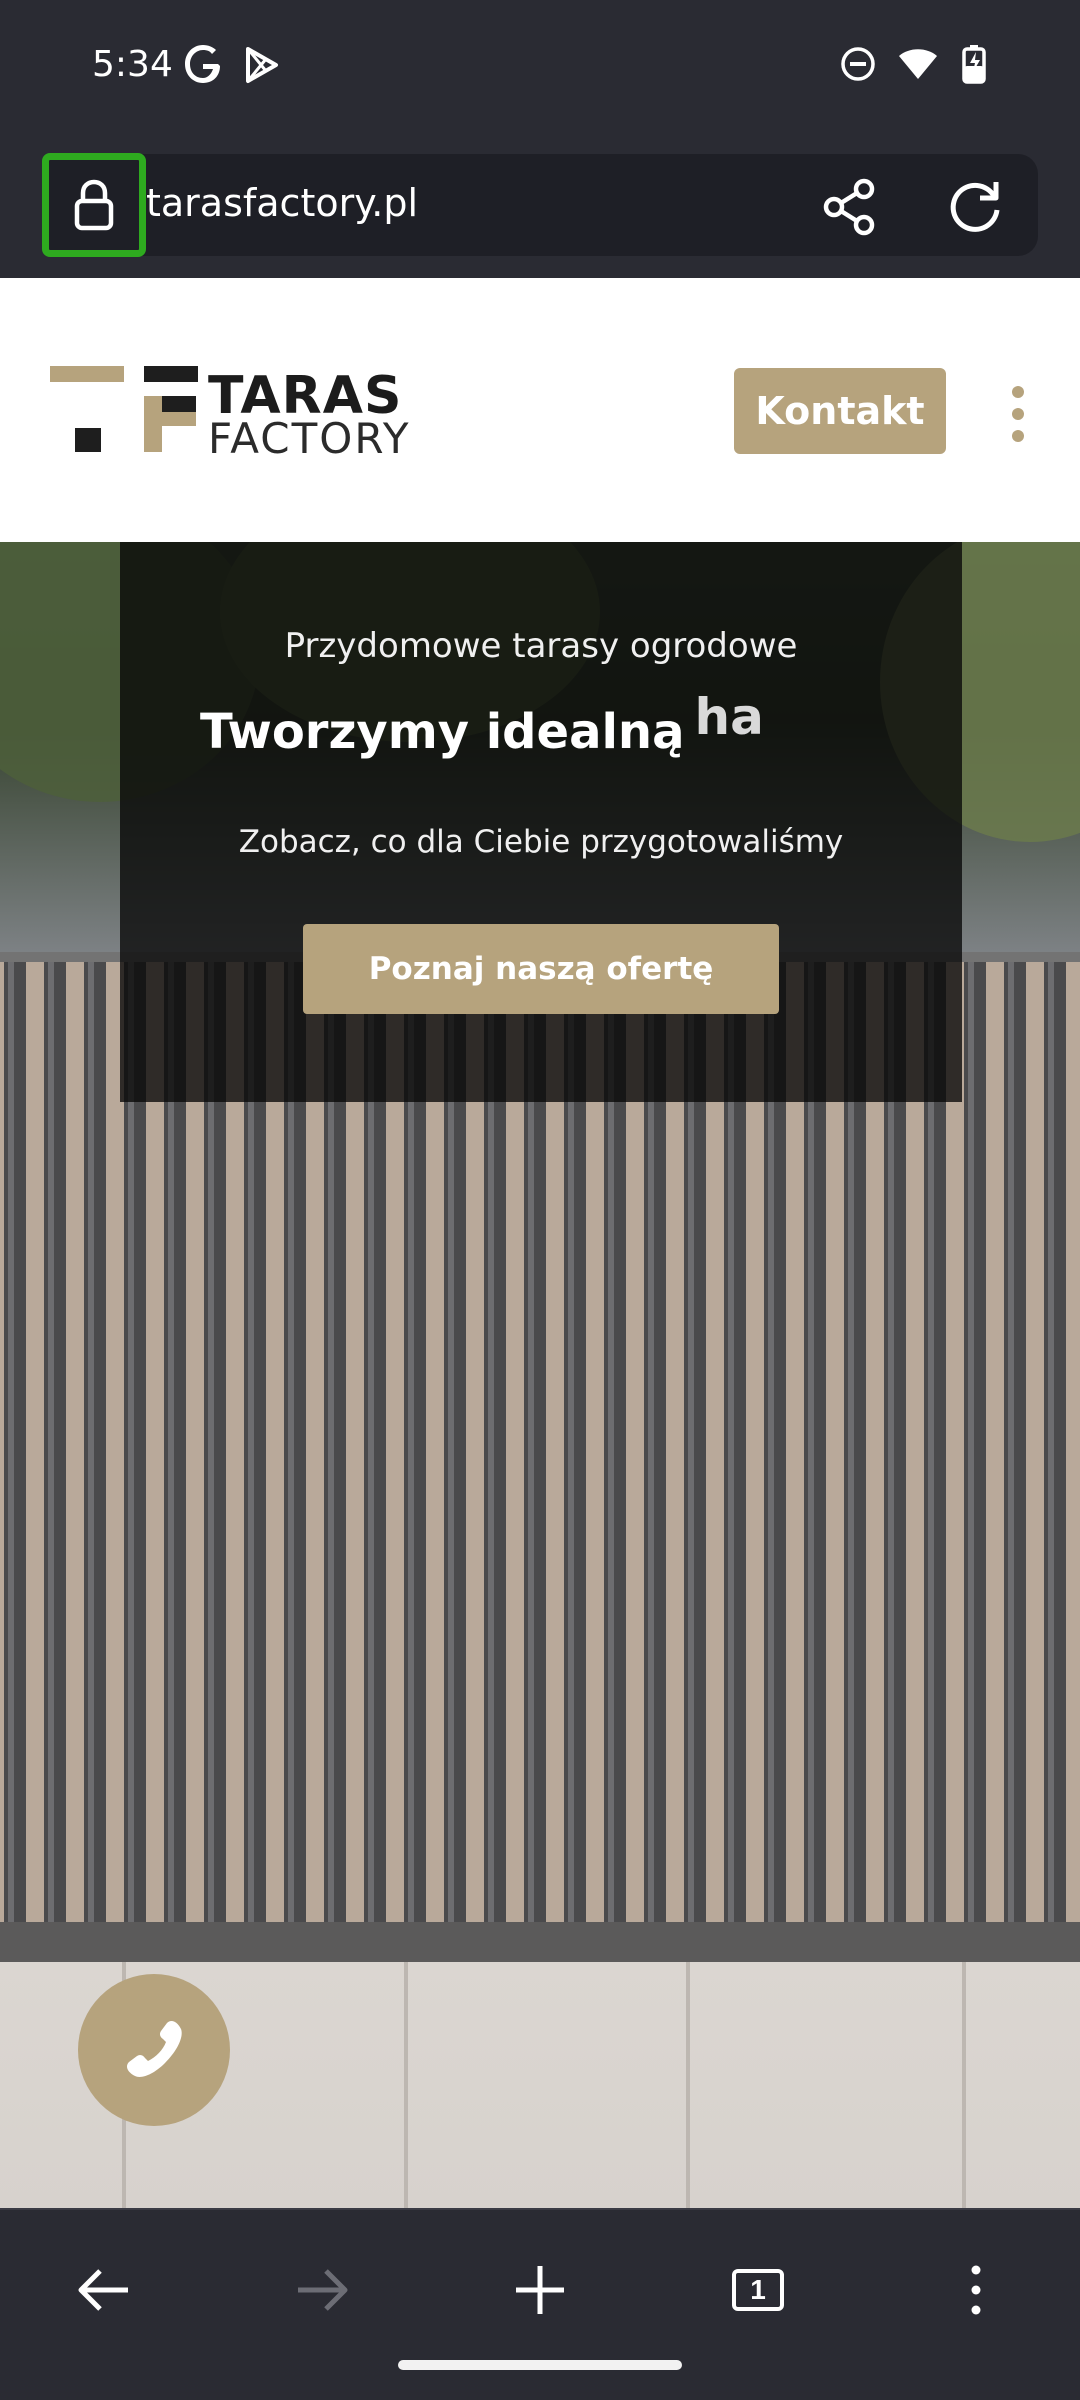  What do you see at coordinates (309, 438) in the screenshot?
I see `logo-text-line2: FACTORY` at bounding box center [309, 438].